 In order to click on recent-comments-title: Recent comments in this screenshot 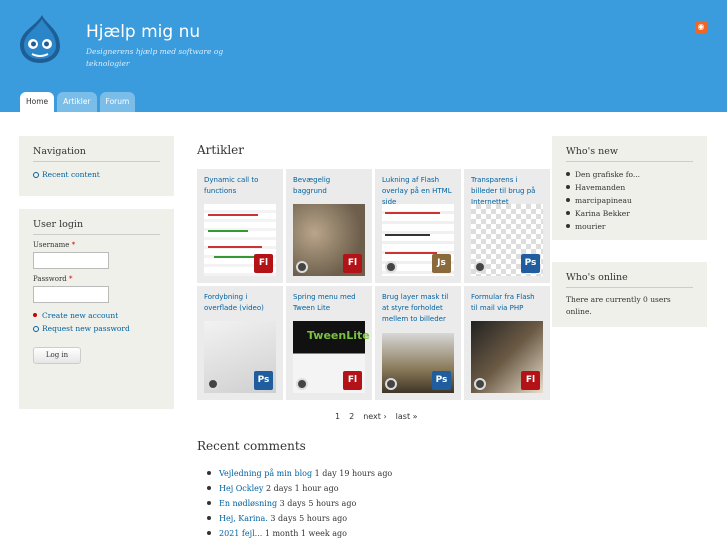, I will do `click(251, 446)`.